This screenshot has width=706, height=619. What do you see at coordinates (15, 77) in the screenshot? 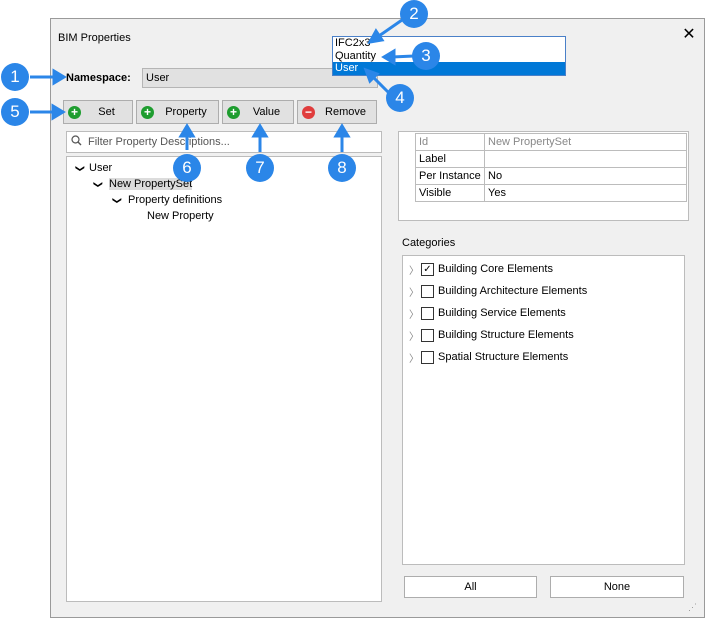
I see `callout-badge: 1` at bounding box center [15, 77].